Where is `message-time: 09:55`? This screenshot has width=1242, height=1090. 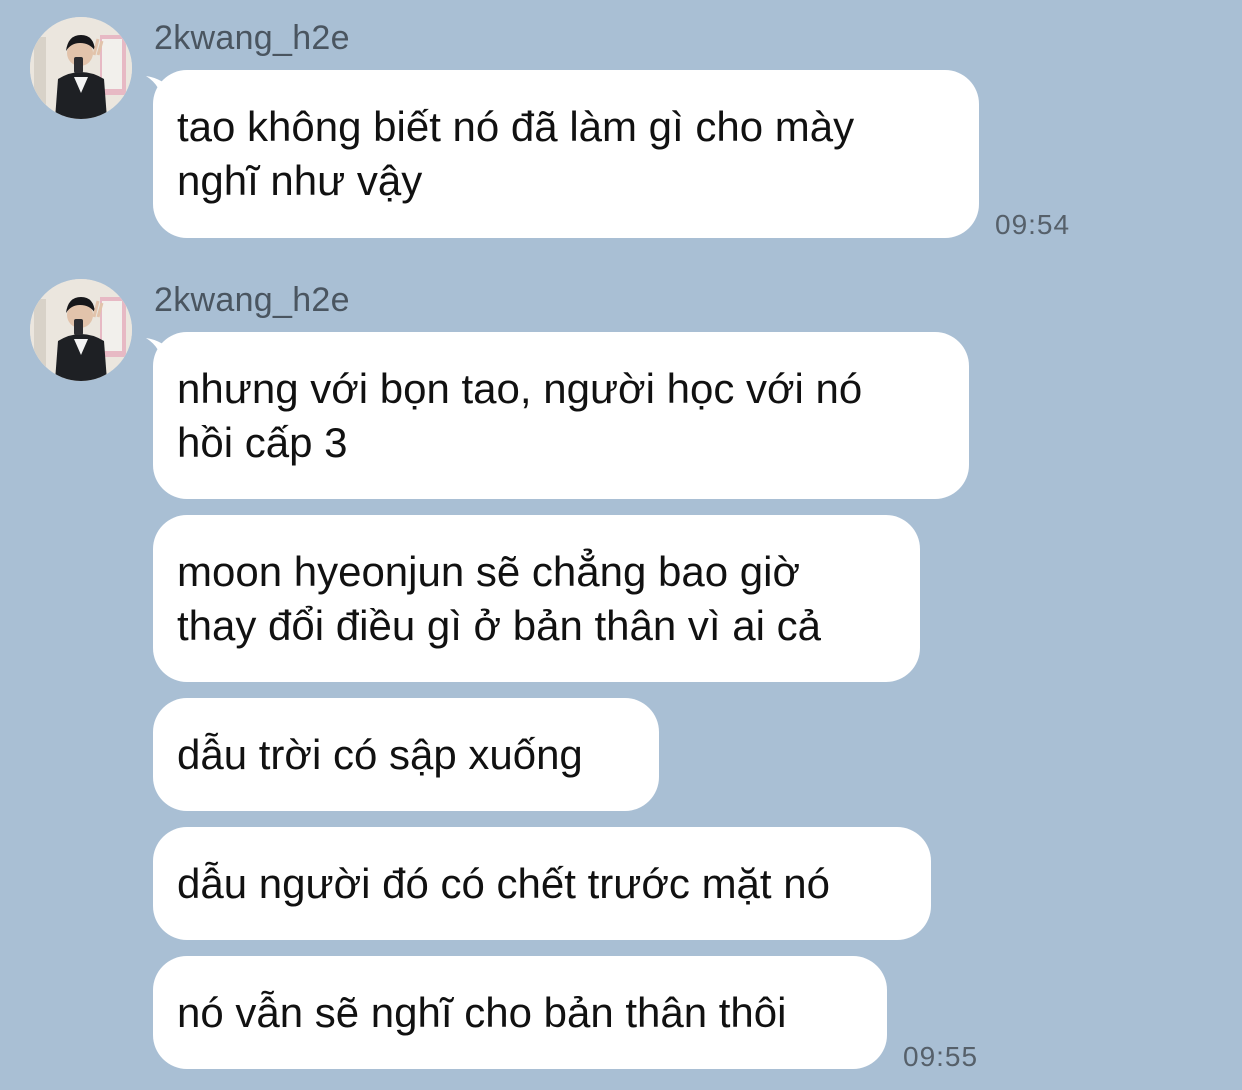
message-time: 09:55 is located at coordinates (941, 1056).